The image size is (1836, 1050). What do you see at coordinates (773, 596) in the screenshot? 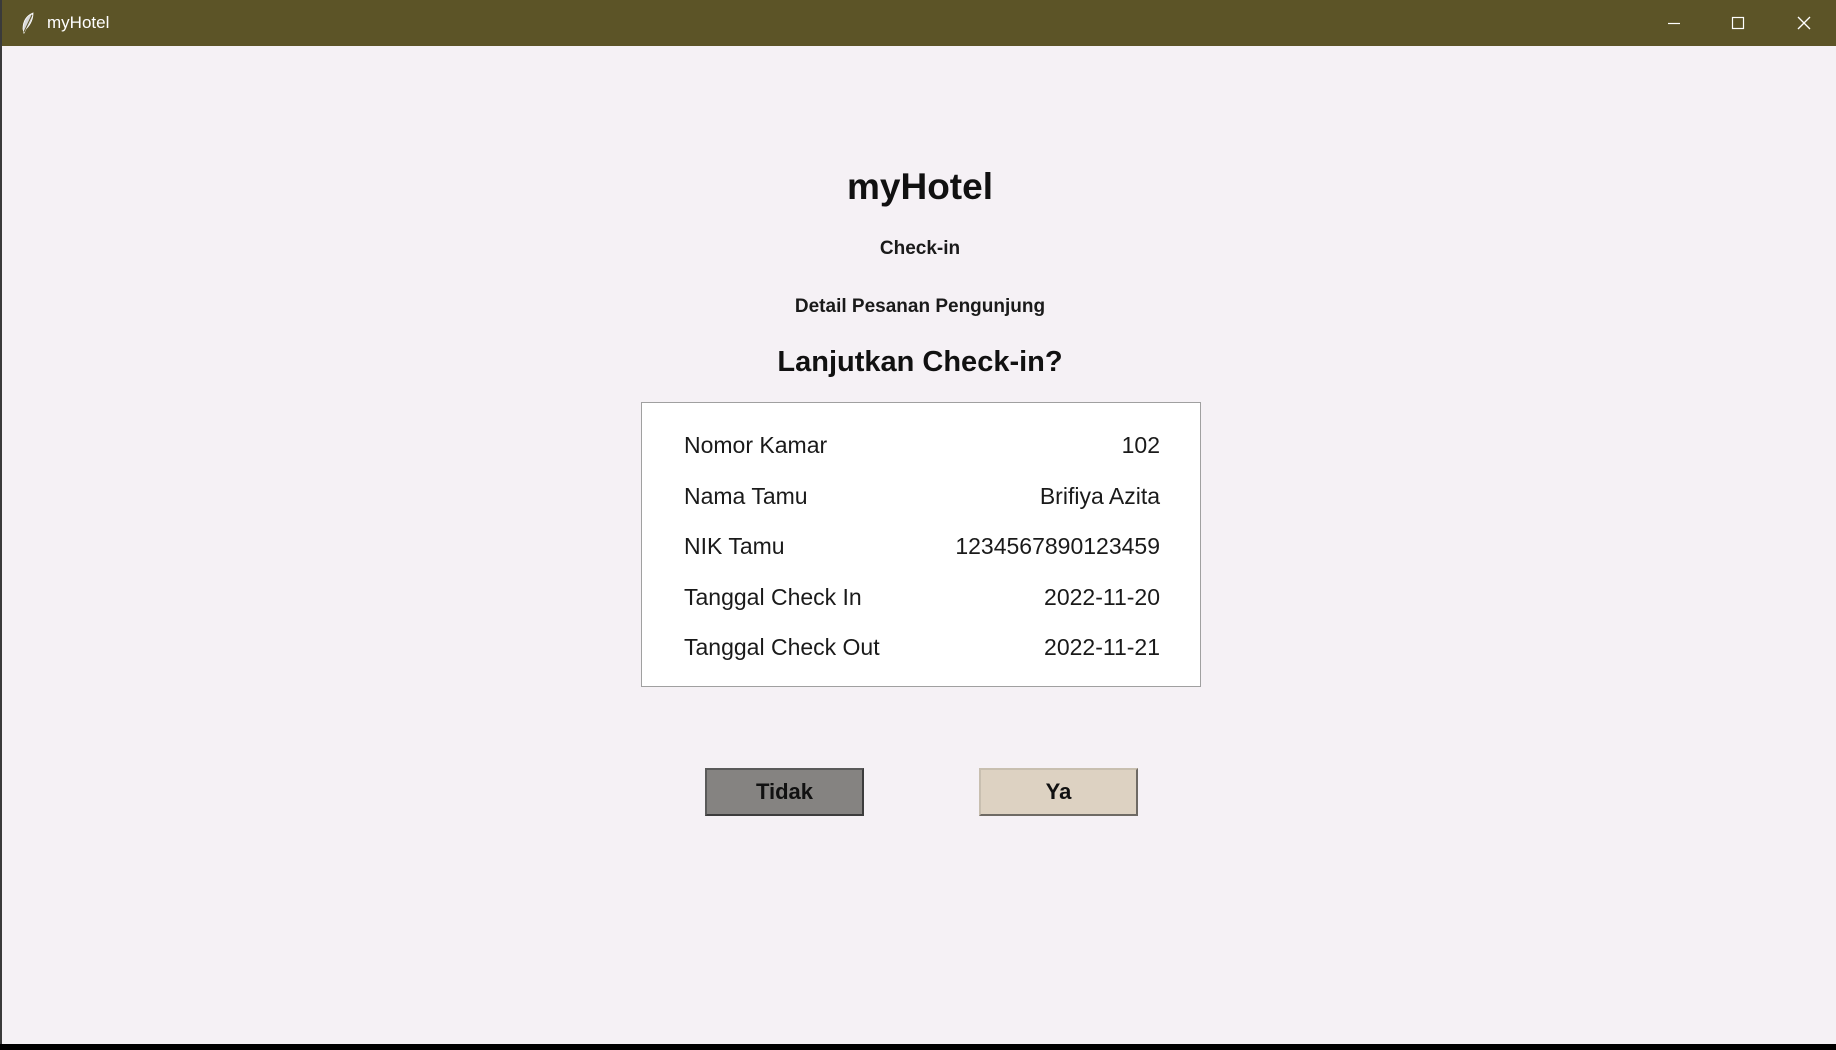
I see `detail-label: Tanggal Check In` at bounding box center [773, 596].